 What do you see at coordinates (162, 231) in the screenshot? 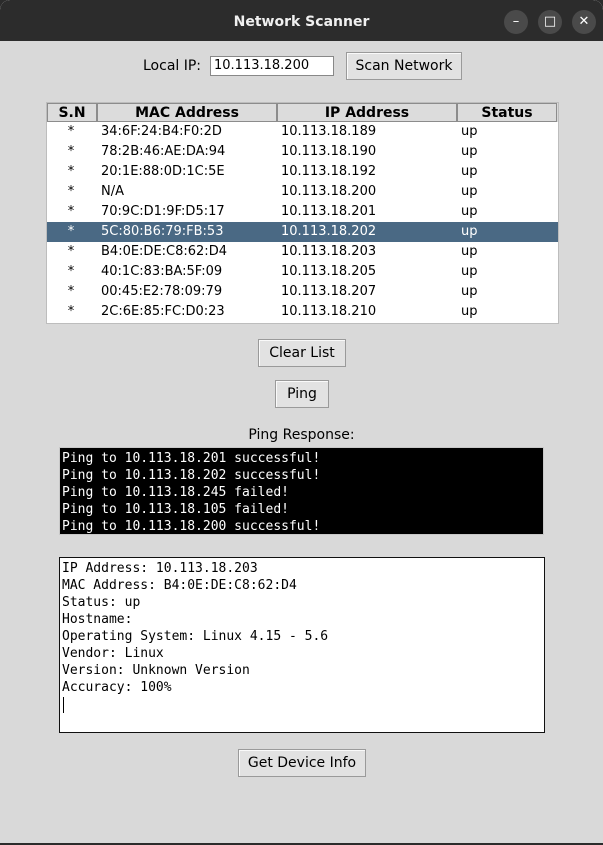
I see `row-mac: 5C:80:B6:79:FB:53` at bounding box center [162, 231].